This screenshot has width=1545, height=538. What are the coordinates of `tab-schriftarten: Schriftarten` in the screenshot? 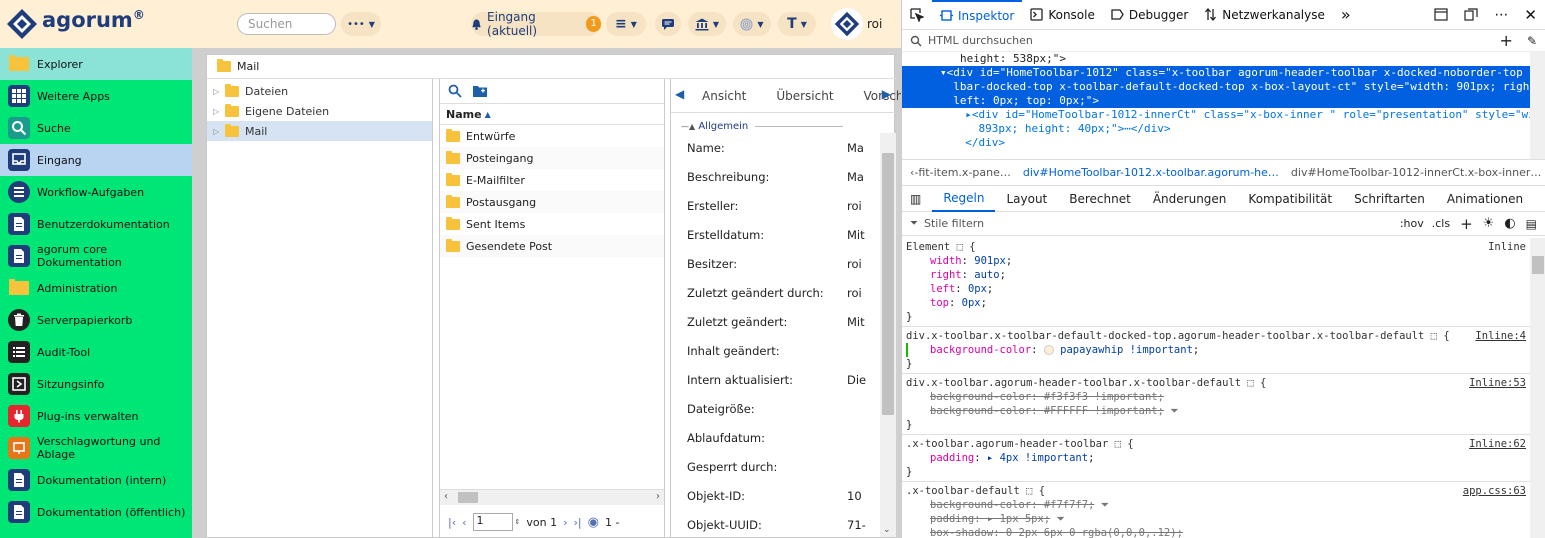 It's located at (1389, 199).